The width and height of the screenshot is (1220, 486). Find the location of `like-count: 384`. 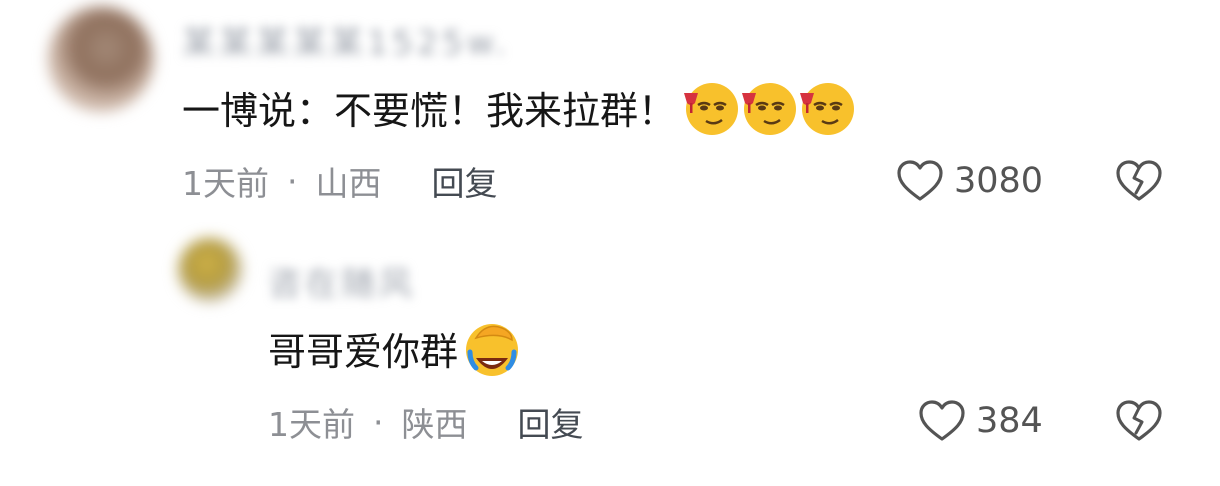

like-count: 384 is located at coordinates (1009, 421).